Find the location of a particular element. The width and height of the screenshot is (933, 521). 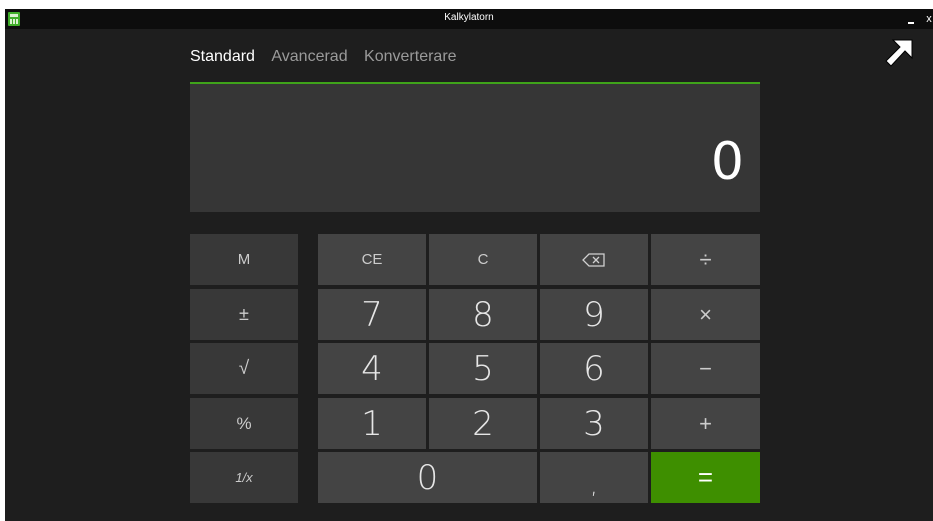

negate-button: ± is located at coordinates (244, 314).